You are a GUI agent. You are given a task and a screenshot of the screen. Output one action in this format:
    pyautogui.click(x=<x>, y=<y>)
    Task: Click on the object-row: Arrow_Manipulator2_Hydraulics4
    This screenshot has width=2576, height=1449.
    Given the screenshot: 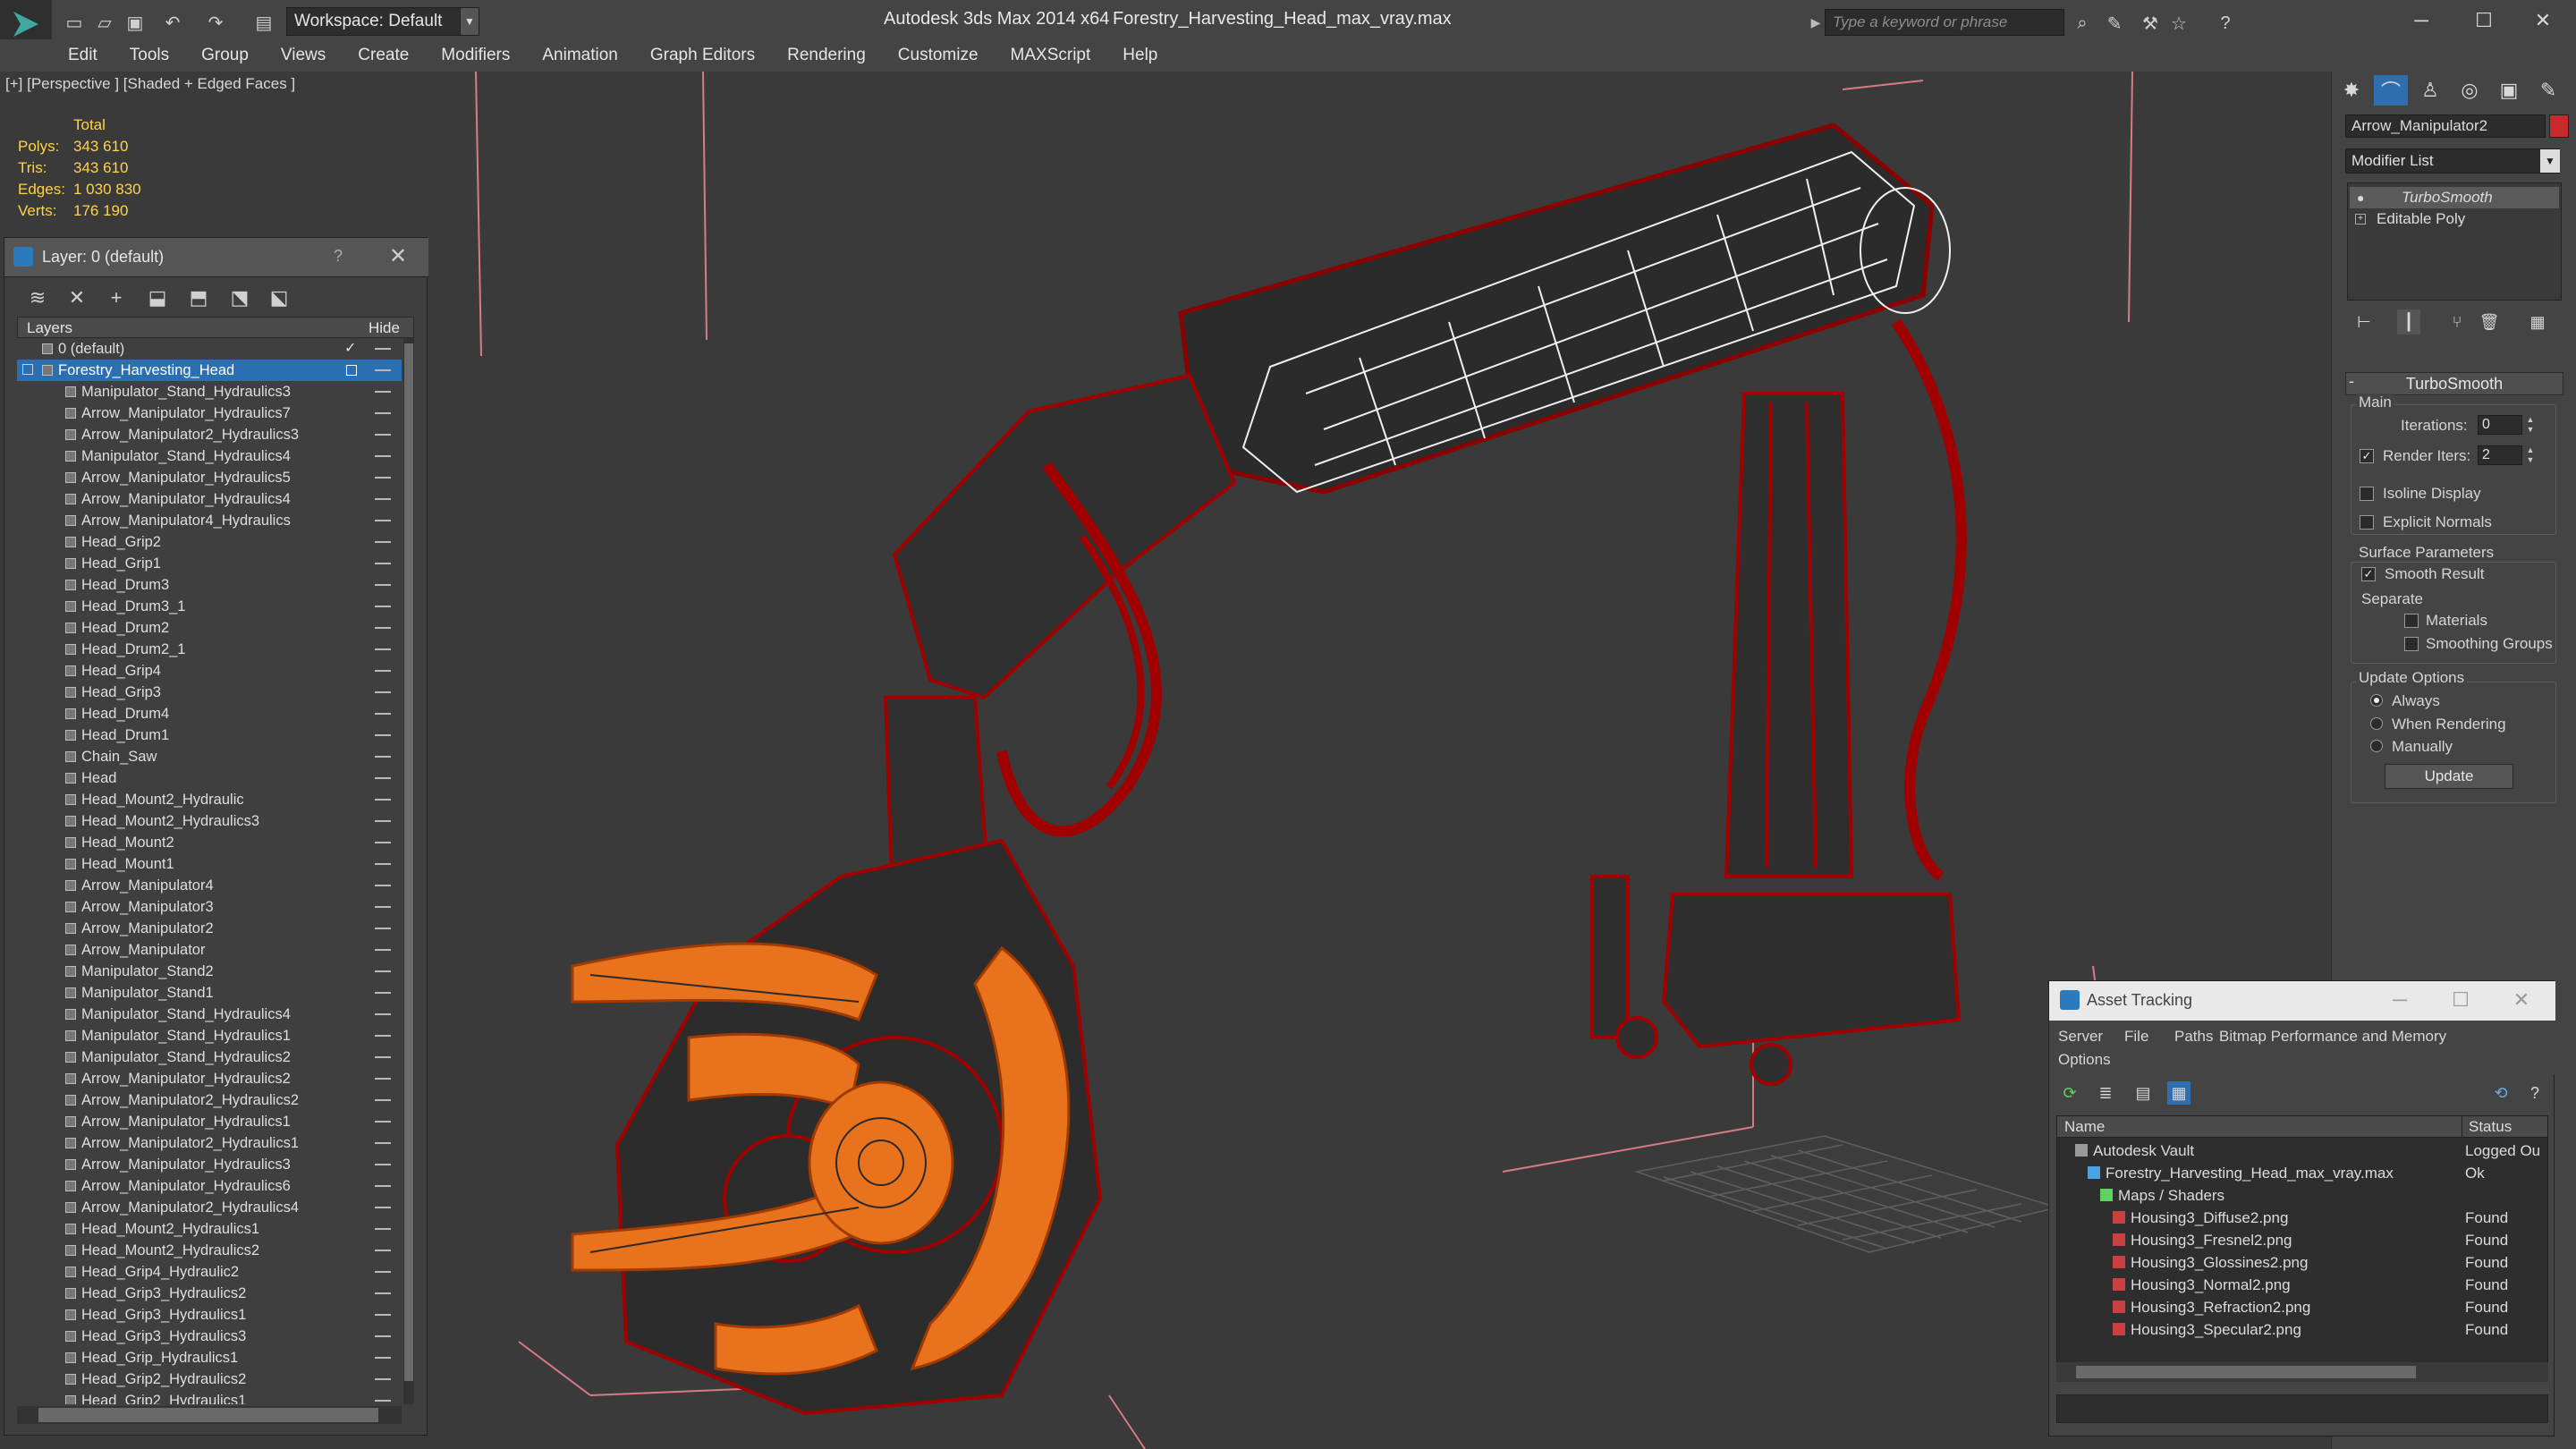 What is the action you would take?
    pyautogui.click(x=209, y=1207)
    